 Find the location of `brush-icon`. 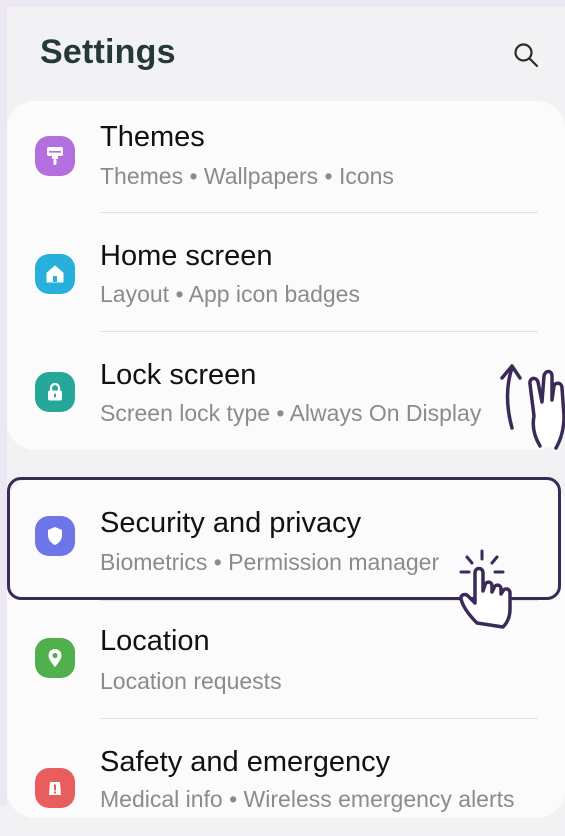

brush-icon is located at coordinates (55, 156).